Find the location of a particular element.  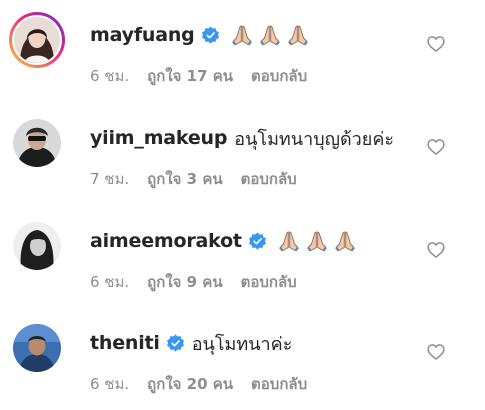

comment-likes: ถูกใจ 17 คน is located at coordinates (190, 76).